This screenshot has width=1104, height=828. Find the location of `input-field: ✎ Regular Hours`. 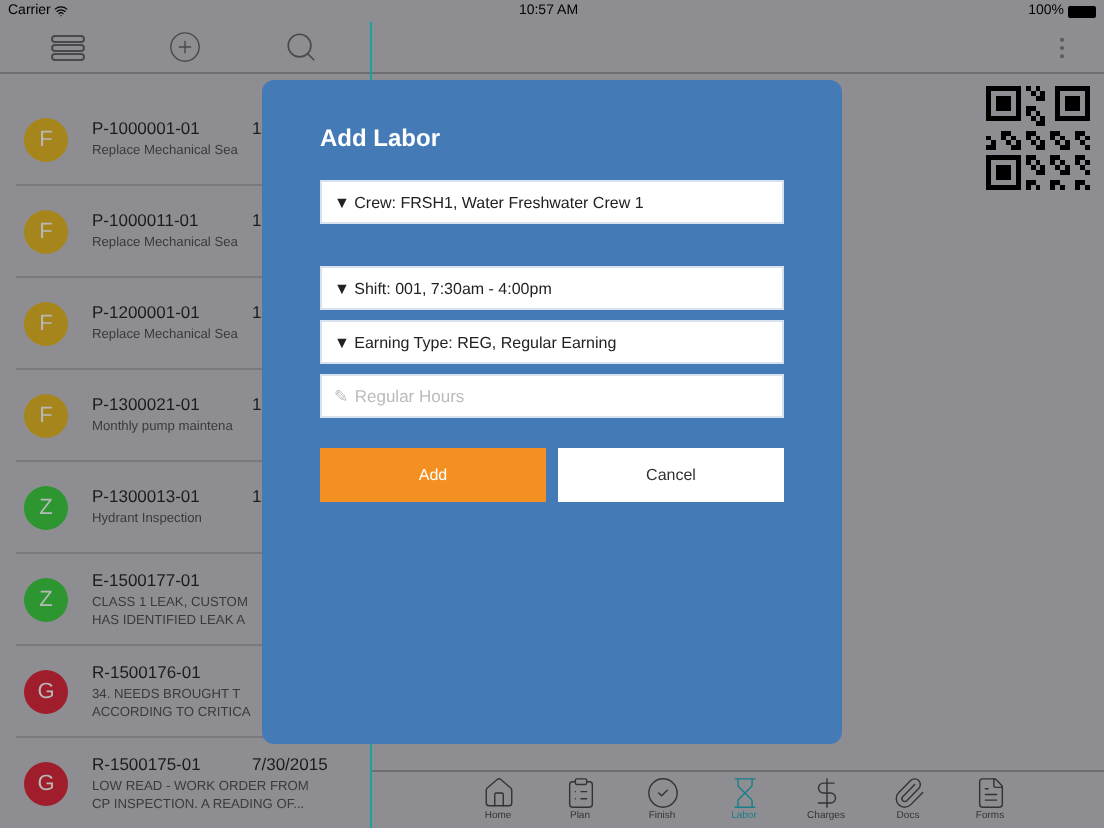

input-field: ✎ Regular Hours is located at coordinates (552, 396).